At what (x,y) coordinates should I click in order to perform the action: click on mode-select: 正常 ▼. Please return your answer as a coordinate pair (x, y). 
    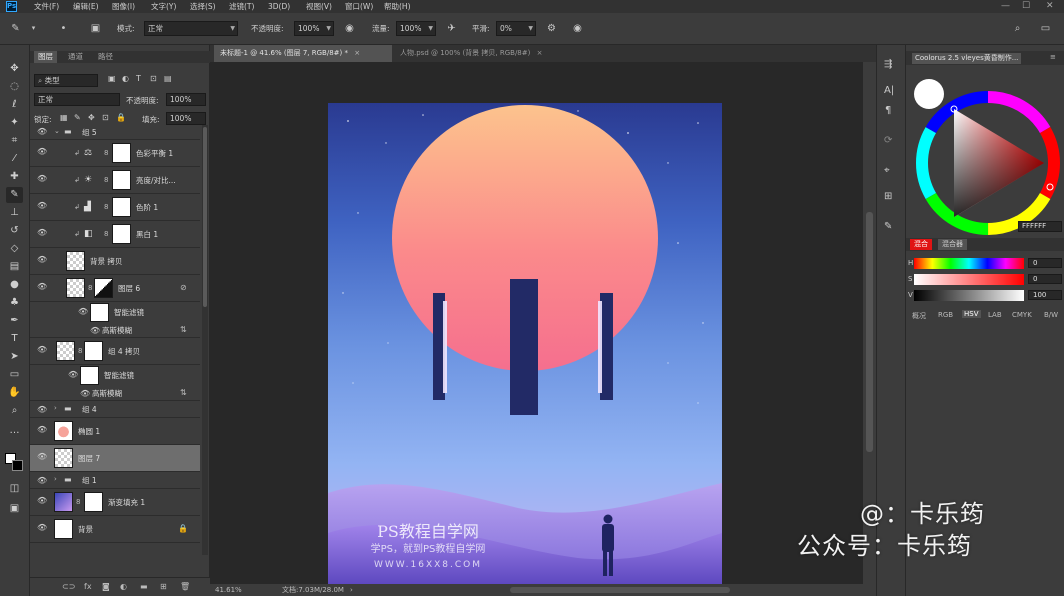
    Looking at the image, I should click on (191, 28).